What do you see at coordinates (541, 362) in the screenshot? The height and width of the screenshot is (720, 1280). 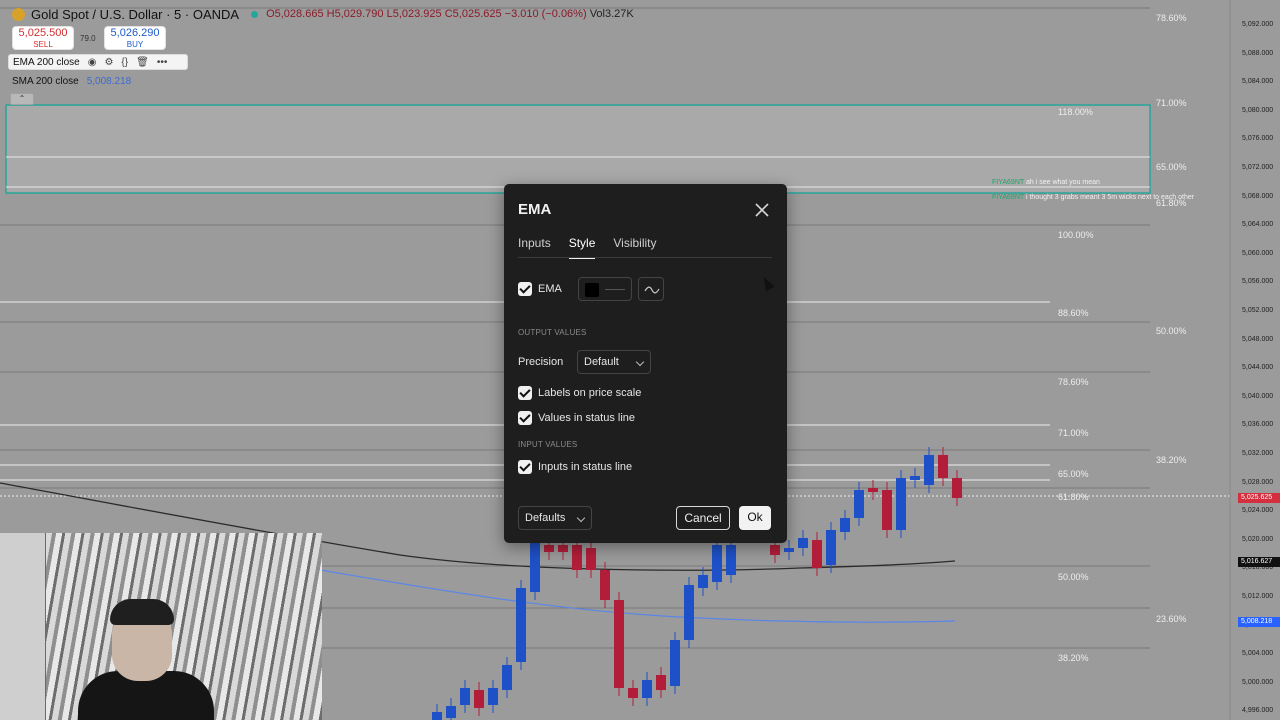 I see `precision-label: Precision` at bounding box center [541, 362].